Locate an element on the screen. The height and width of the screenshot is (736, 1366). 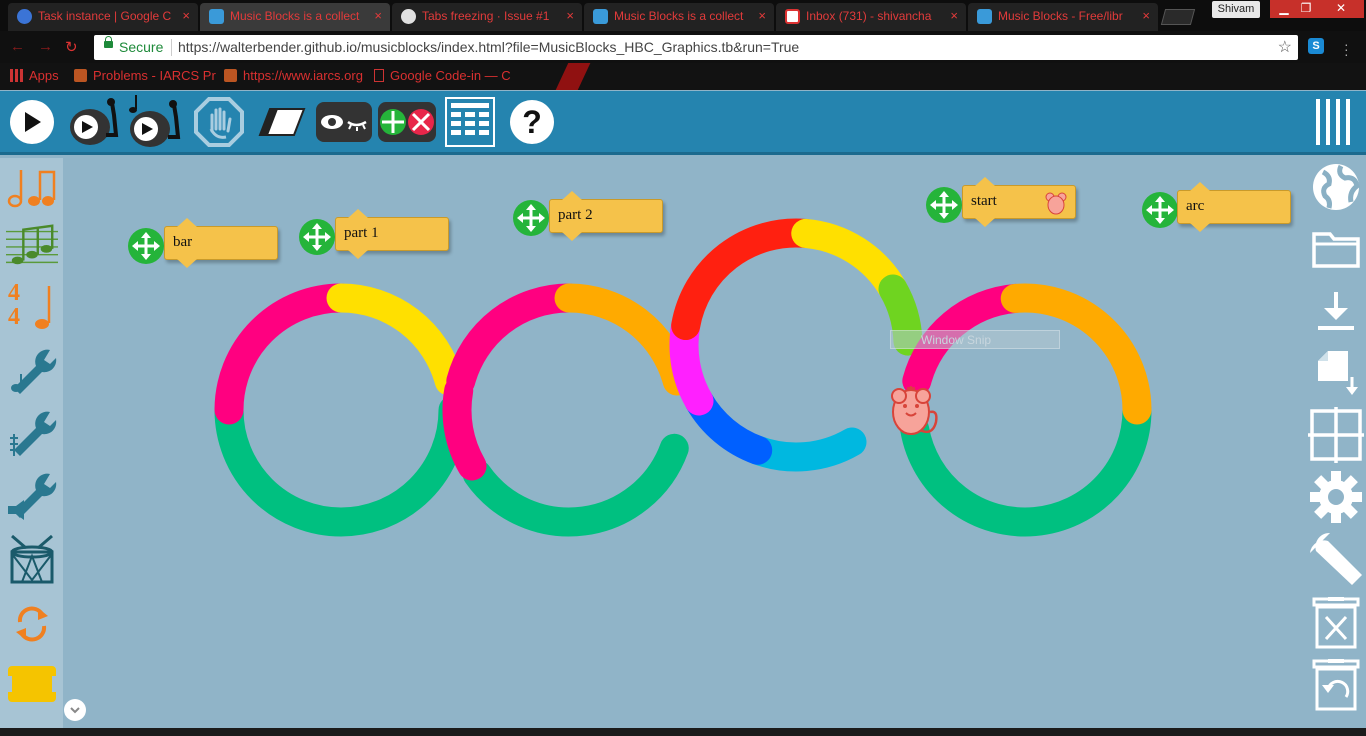
bookmark-iarcs: https://www.iarcs.org is located at coordinates (293, 75).